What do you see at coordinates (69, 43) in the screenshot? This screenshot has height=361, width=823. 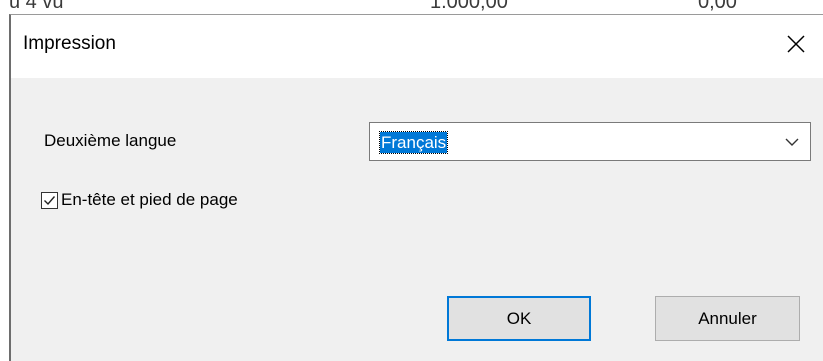 I see `dialog-title: Impression` at bounding box center [69, 43].